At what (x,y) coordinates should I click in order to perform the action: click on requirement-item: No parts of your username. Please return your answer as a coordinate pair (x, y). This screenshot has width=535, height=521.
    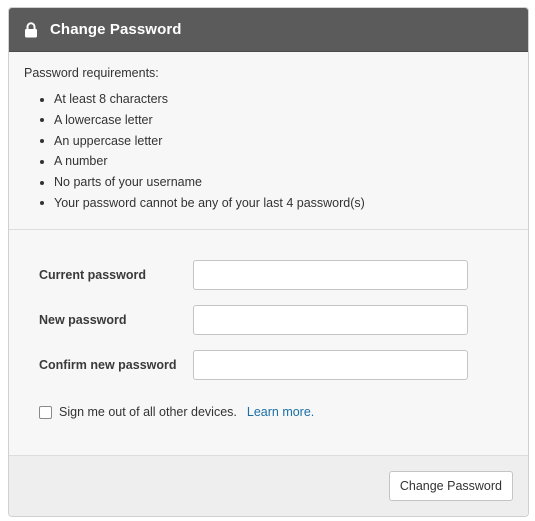
    Looking at the image, I should click on (276, 182).